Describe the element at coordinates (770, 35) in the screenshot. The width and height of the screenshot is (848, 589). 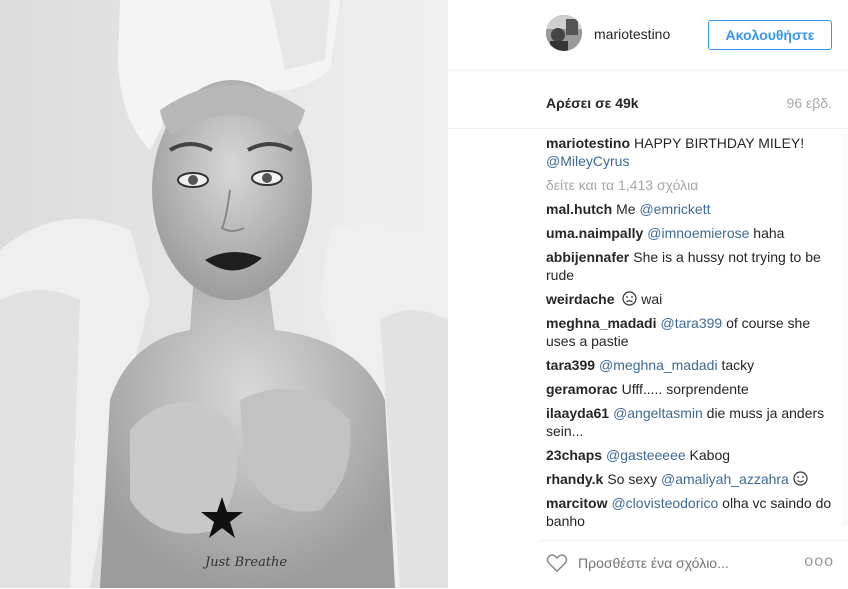
I see `follow-button: Ακολουθήστε` at that location.